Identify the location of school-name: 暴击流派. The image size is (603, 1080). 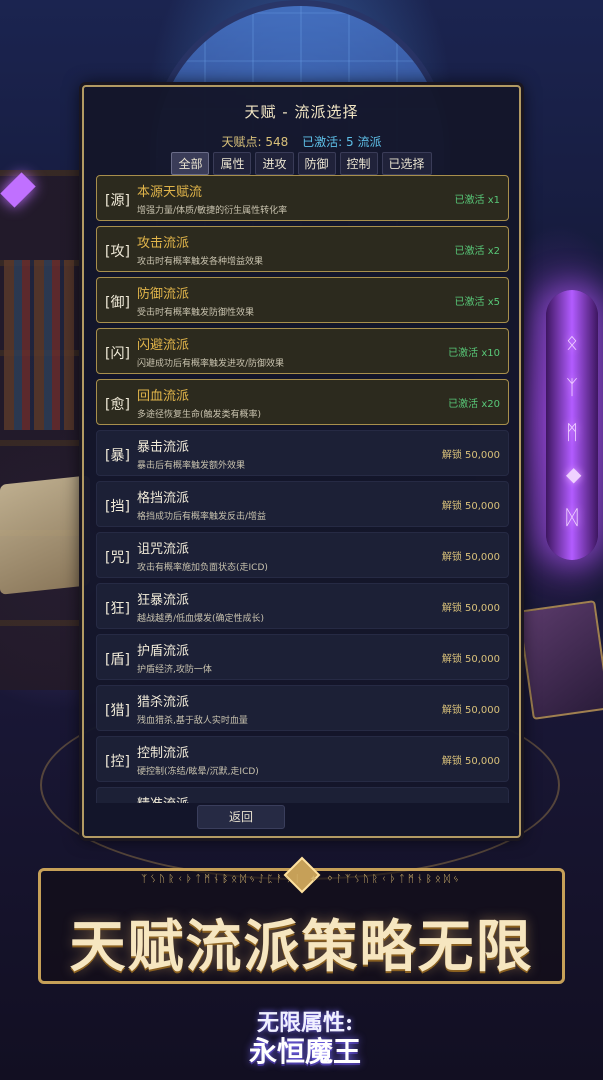
(163, 447).